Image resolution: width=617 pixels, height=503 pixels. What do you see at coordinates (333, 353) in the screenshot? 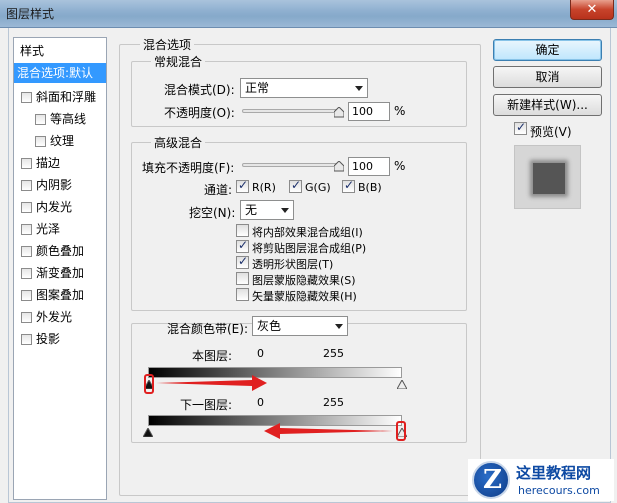
I see `this-layer-max: 255` at bounding box center [333, 353].